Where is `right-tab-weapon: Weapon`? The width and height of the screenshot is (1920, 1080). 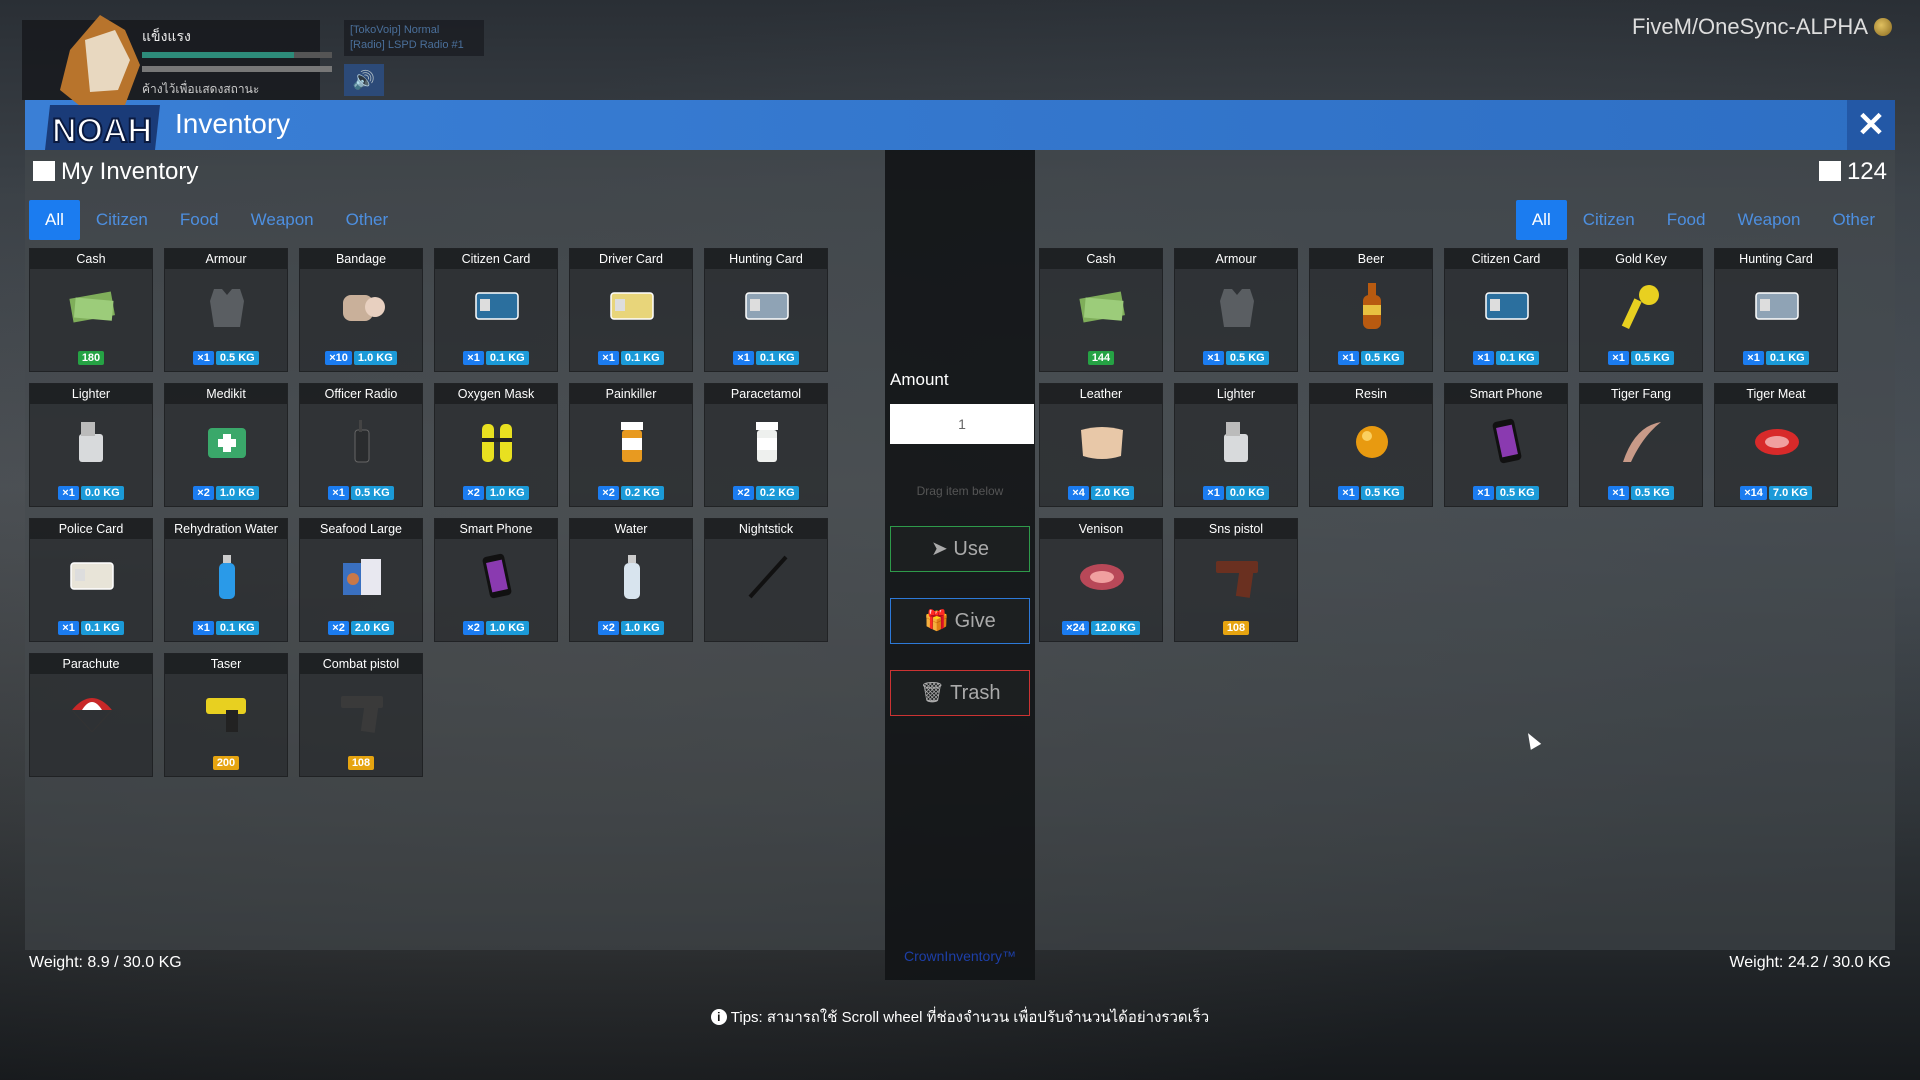
right-tab-weapon: Weapon is located at coordinates (1768, 220).